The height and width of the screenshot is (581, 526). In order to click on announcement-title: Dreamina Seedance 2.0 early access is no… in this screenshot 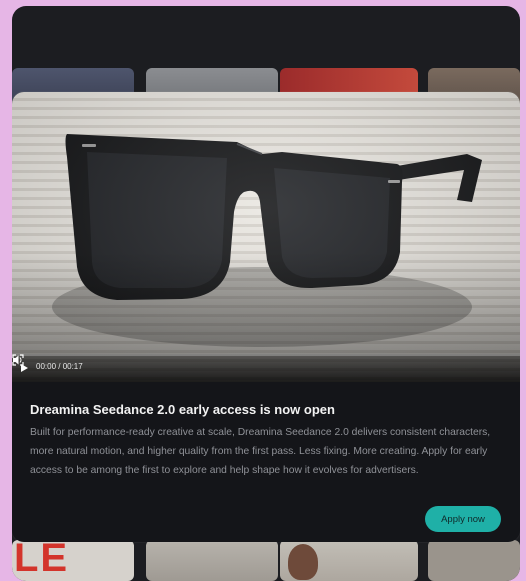, I will do `click(182, 409)`.